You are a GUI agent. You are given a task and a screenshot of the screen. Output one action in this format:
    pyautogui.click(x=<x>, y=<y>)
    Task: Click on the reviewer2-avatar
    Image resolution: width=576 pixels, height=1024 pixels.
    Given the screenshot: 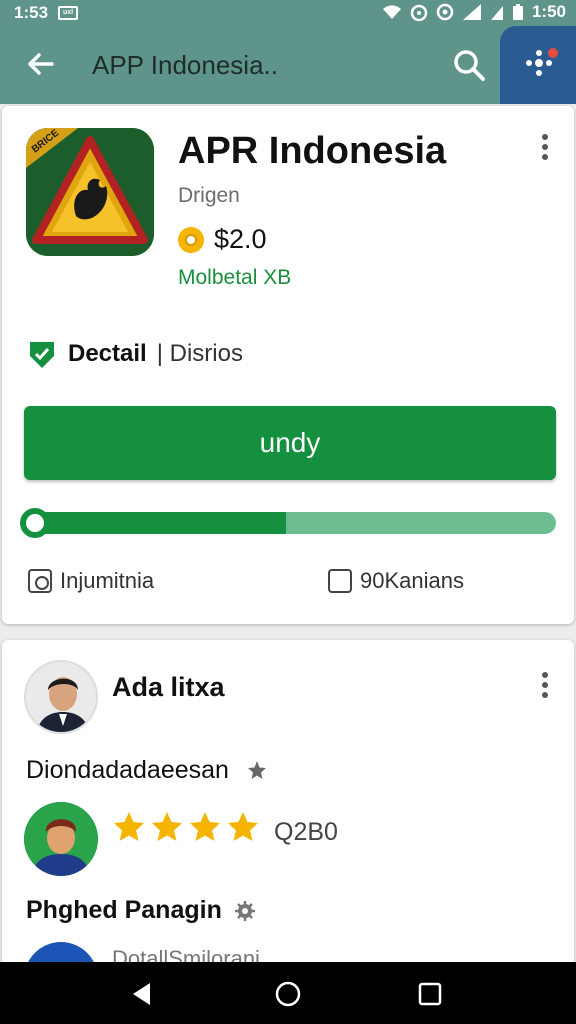 What is the action you would take?
    pyautogui.click(x=61, y=839)
    